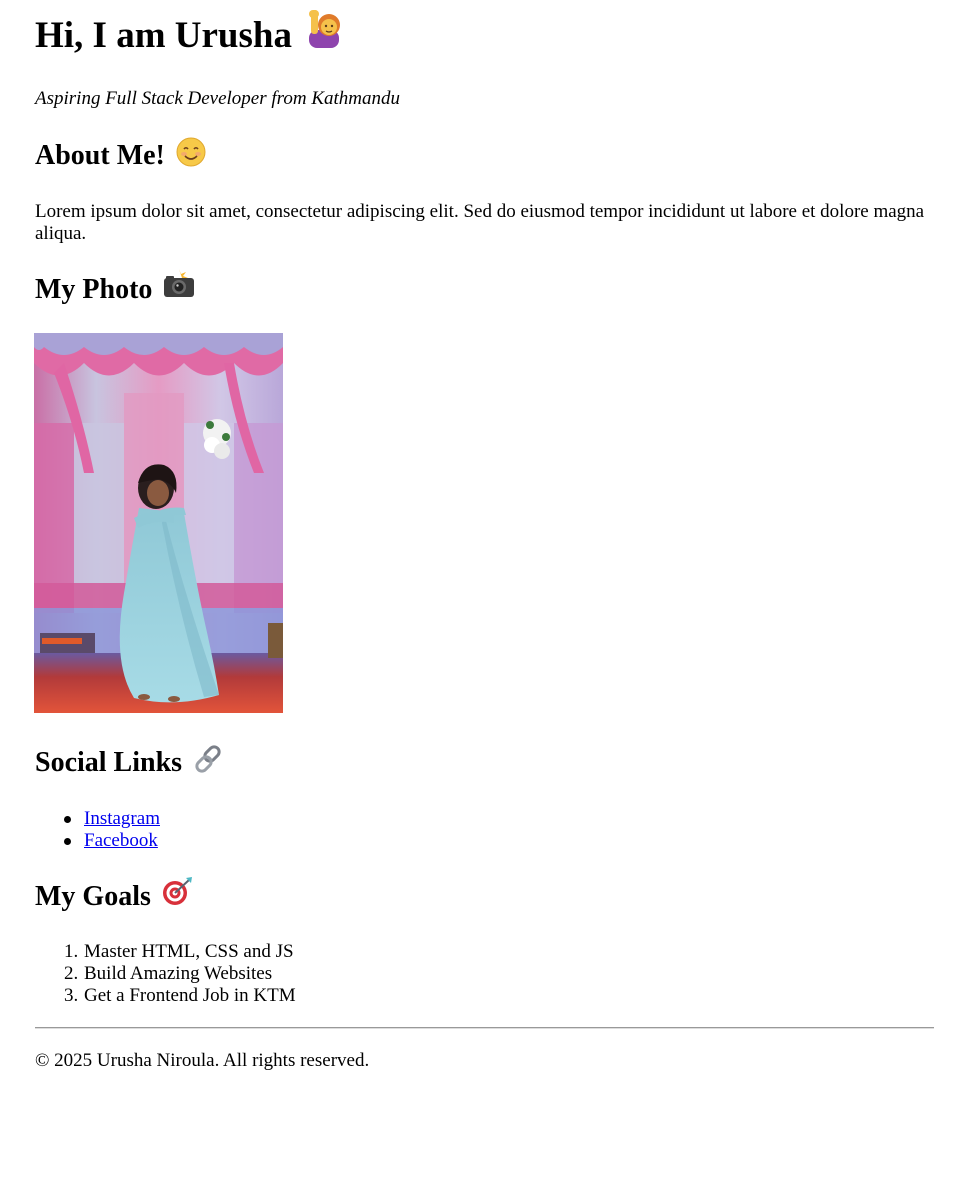 This screenshot has height=1180, width=978. What do you see at coordinates (189, 951) in the screenshot?
I see `goal-label: Master HTML, CSS and JS` at bounding box center [189, 951].